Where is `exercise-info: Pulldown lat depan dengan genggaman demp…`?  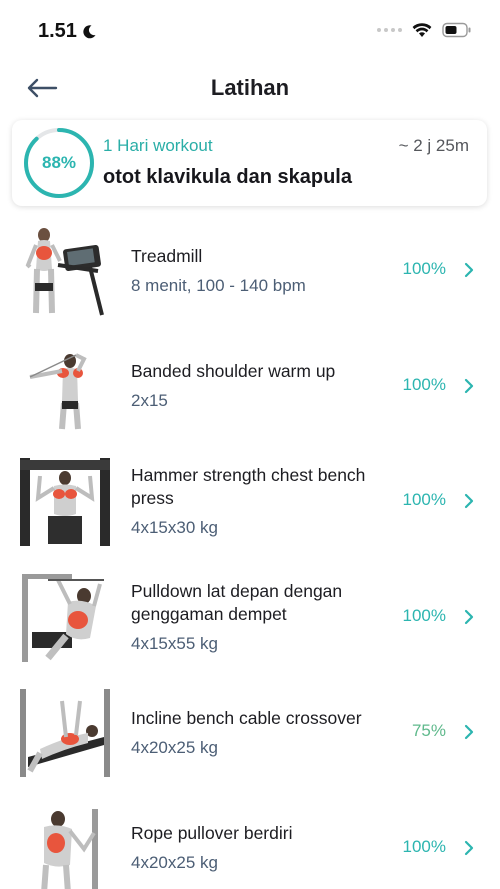
exercise-info: Pulldown lat depan dengan genggaman demp… is located at coordinates (256, 617).